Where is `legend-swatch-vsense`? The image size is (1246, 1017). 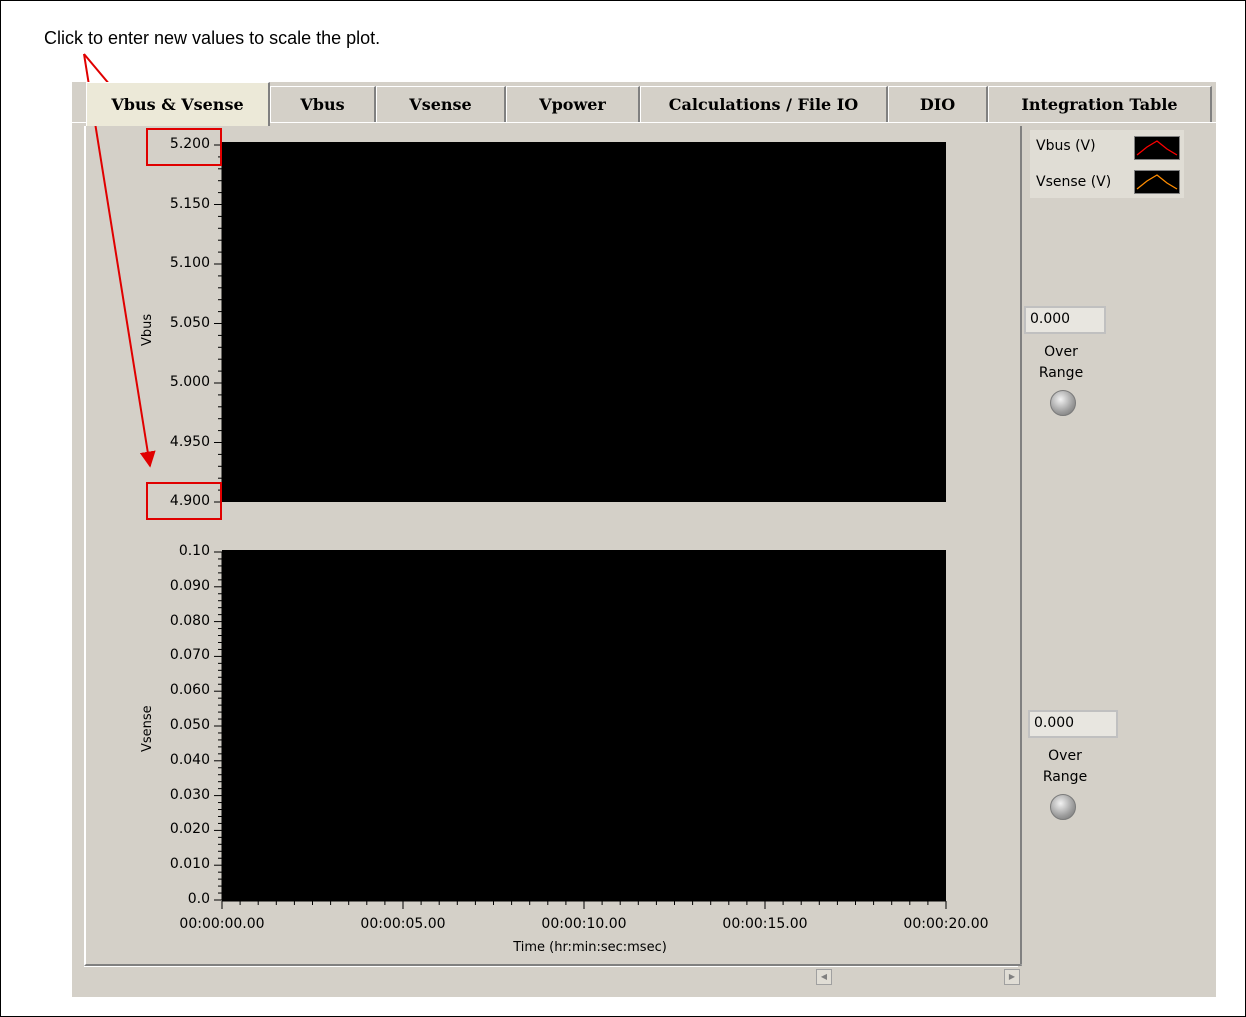 legend-swatch-vsense is located at coordinates (1157, 182).